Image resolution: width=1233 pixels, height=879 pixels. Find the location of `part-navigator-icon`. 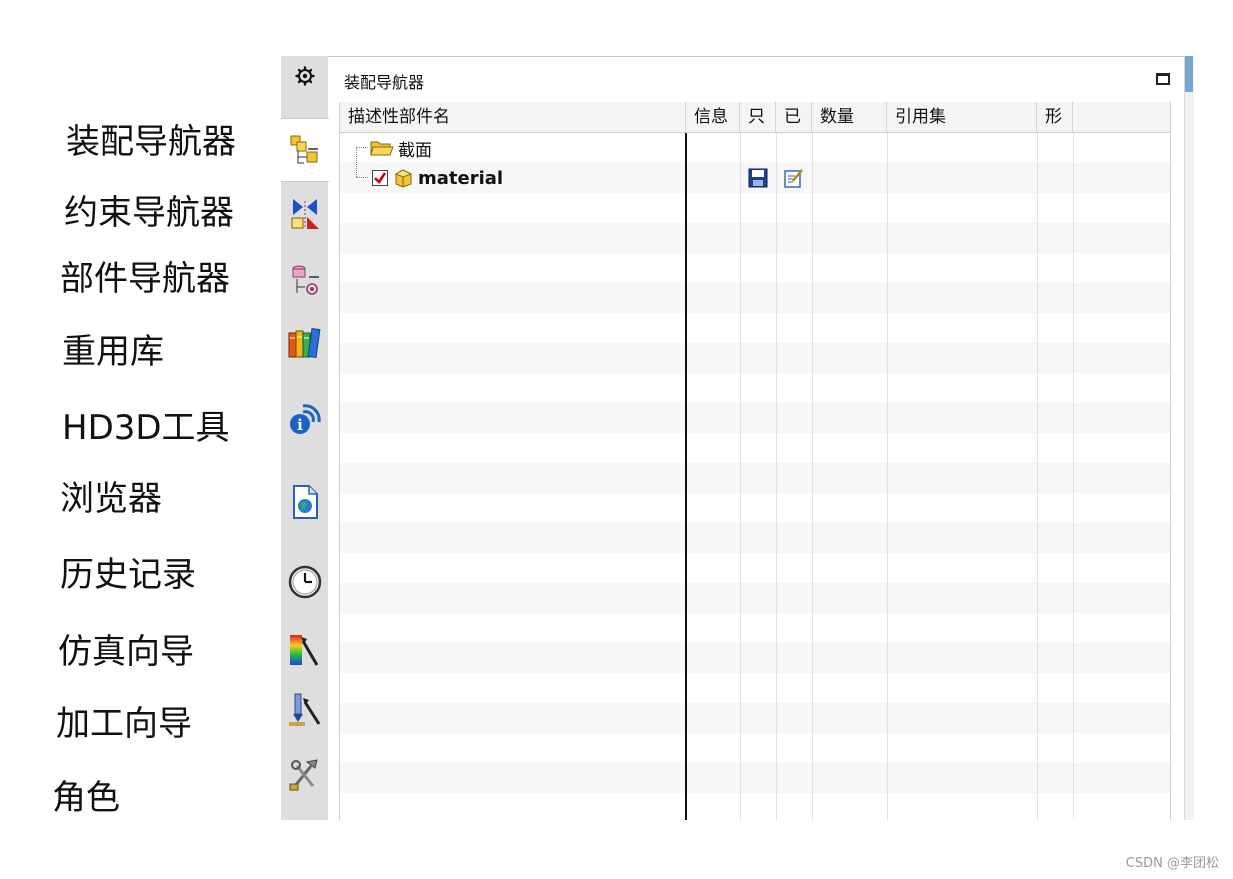

part-navigator-icon is located at coordinates (305, 280).